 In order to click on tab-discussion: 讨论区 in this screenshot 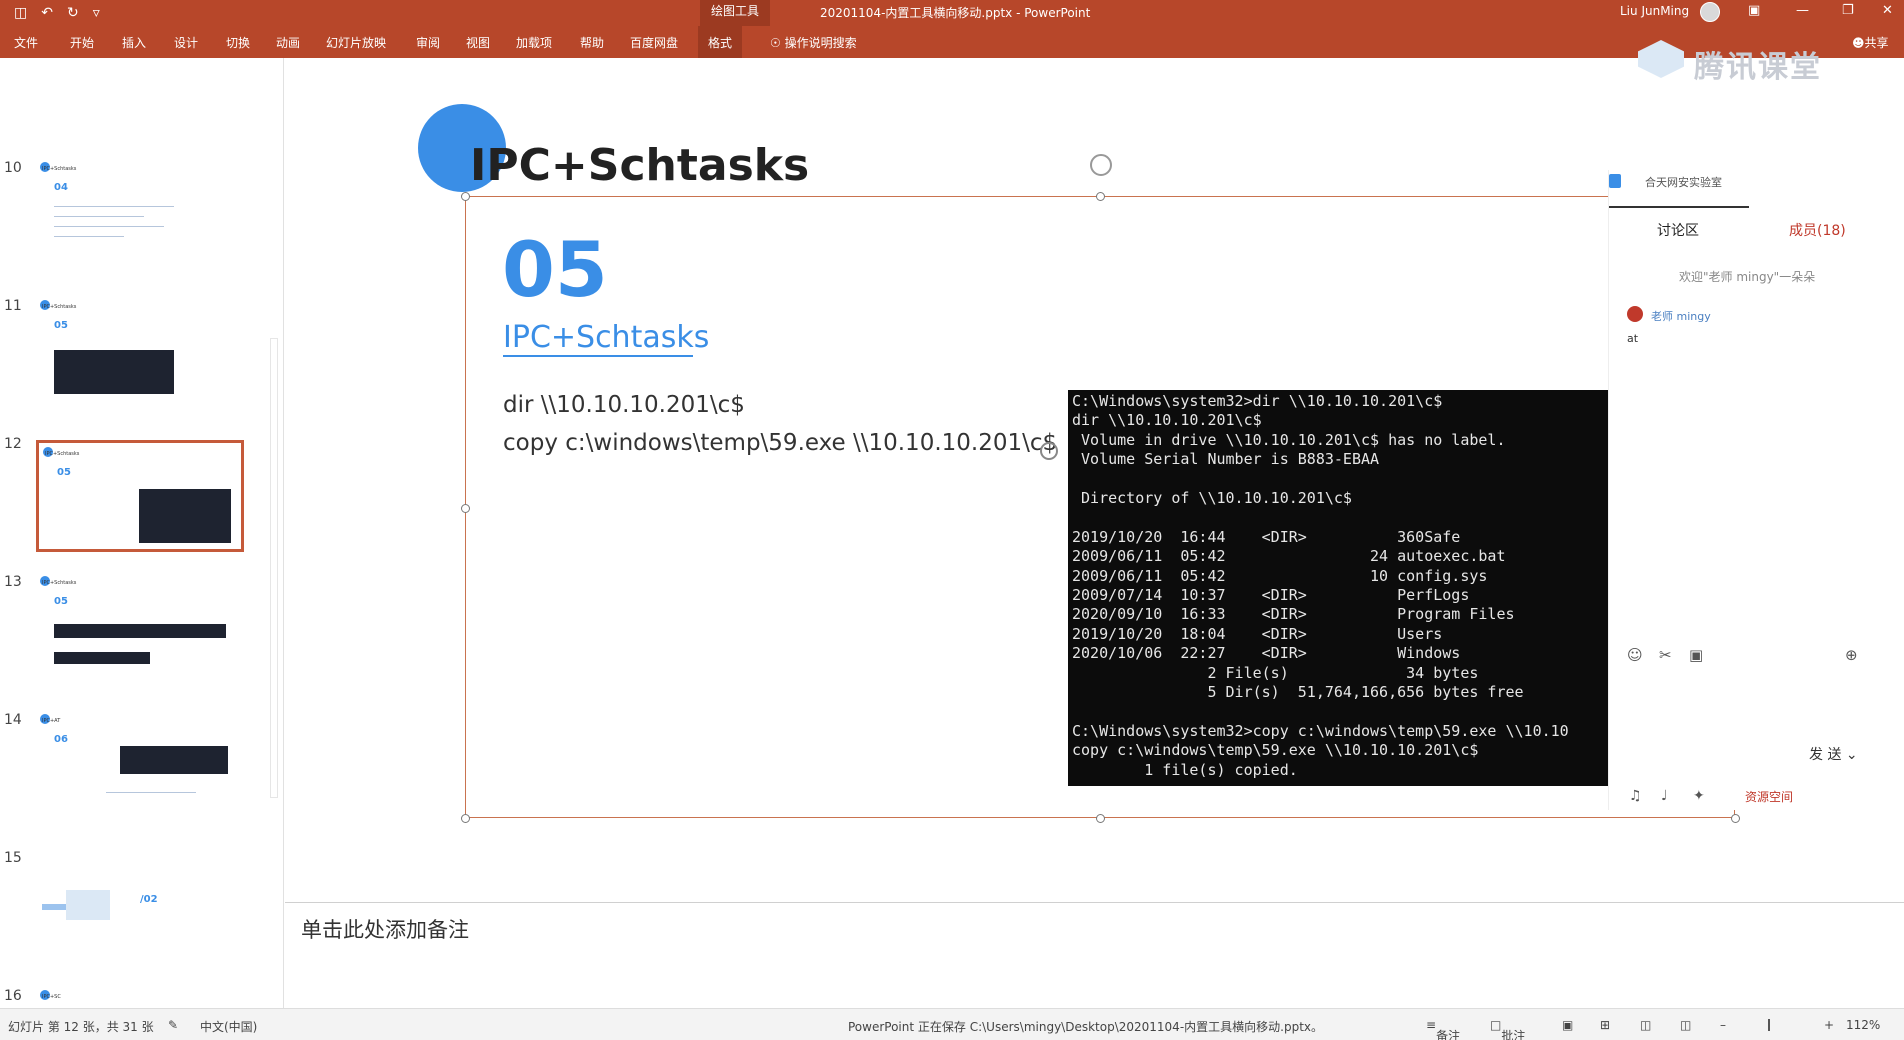, I will do `click(1678, 230)`.